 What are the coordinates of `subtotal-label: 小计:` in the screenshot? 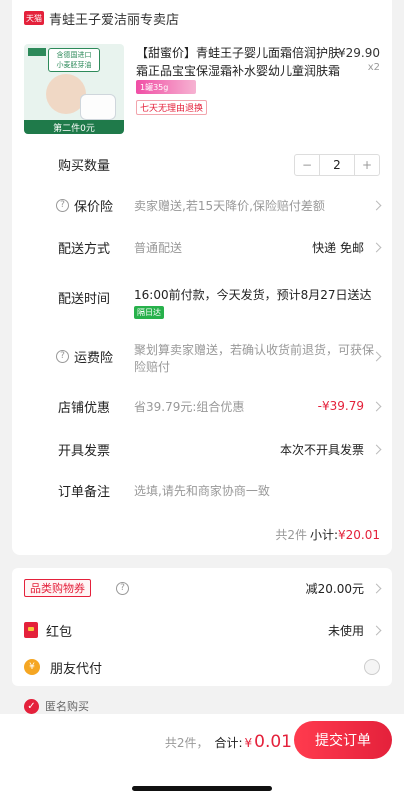 It's located at (323, 535).